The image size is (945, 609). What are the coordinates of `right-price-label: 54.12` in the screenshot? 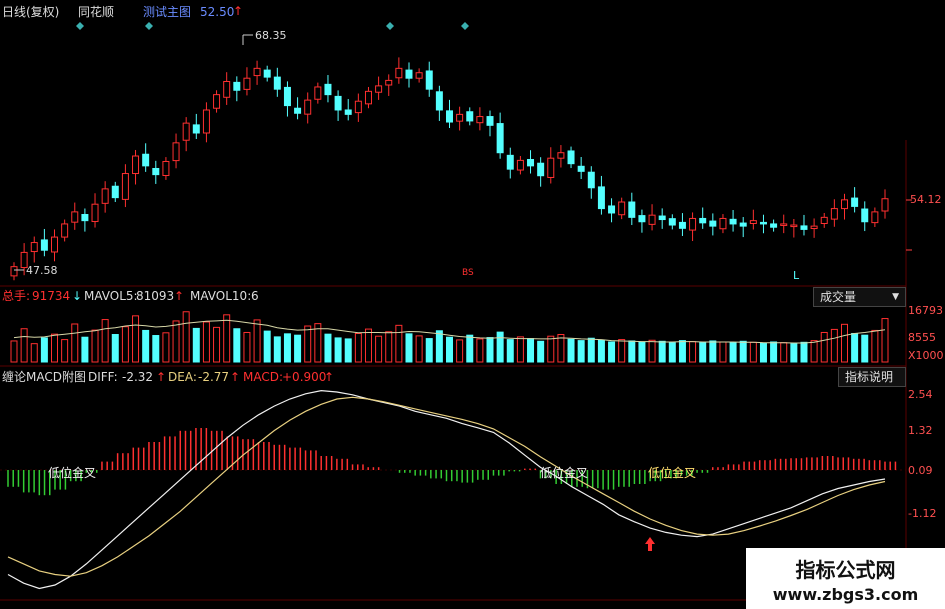 It's located at (926, 199).